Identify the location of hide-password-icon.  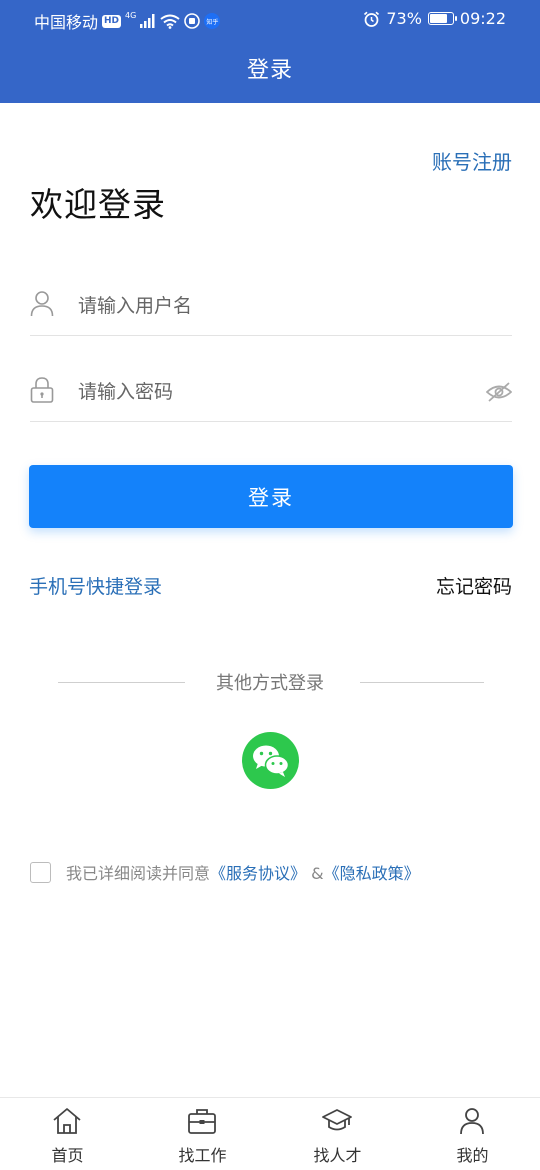
(499, 392).